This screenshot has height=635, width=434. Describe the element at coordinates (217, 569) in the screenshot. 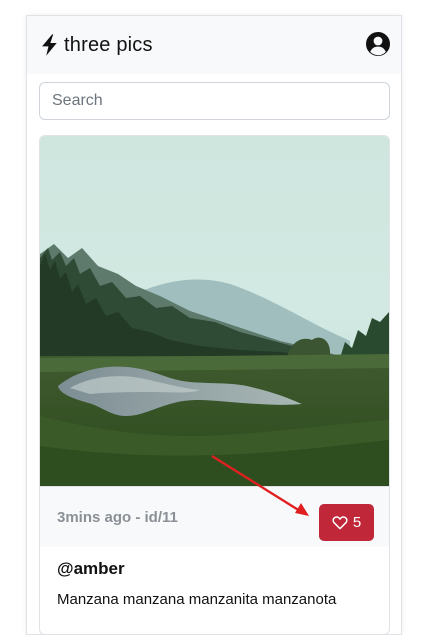

I see `post-author: @amber` at that location.